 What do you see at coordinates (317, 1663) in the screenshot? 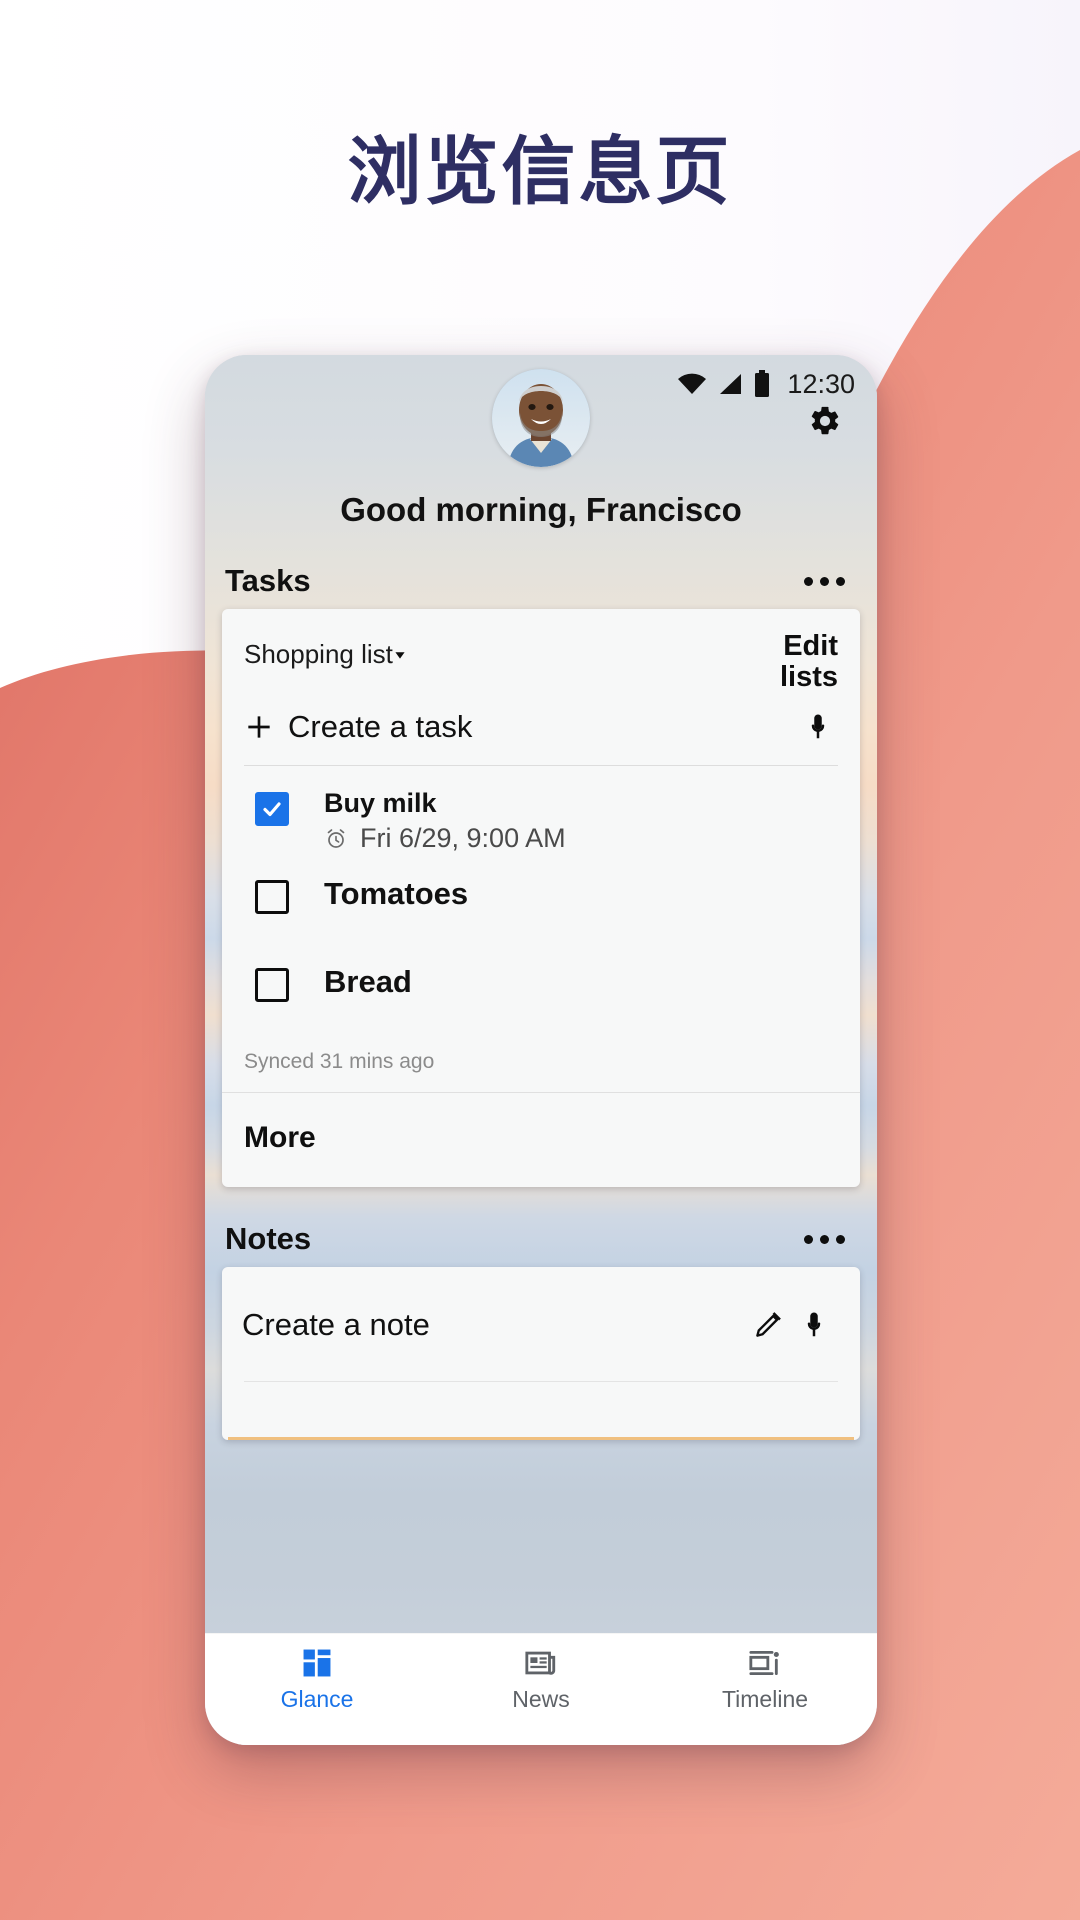
I see `dashboard-icon` at bounding box center [317, 1663].